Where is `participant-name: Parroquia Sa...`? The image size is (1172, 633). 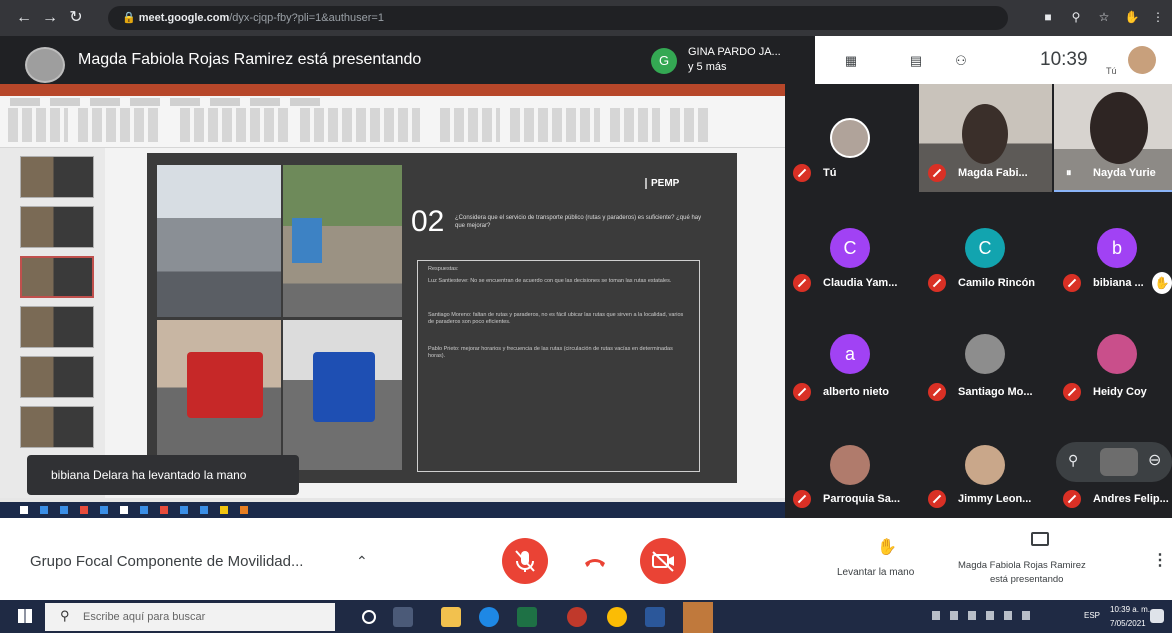
participant-name: Parroquia Sa... is located at coordinates (862, 499).